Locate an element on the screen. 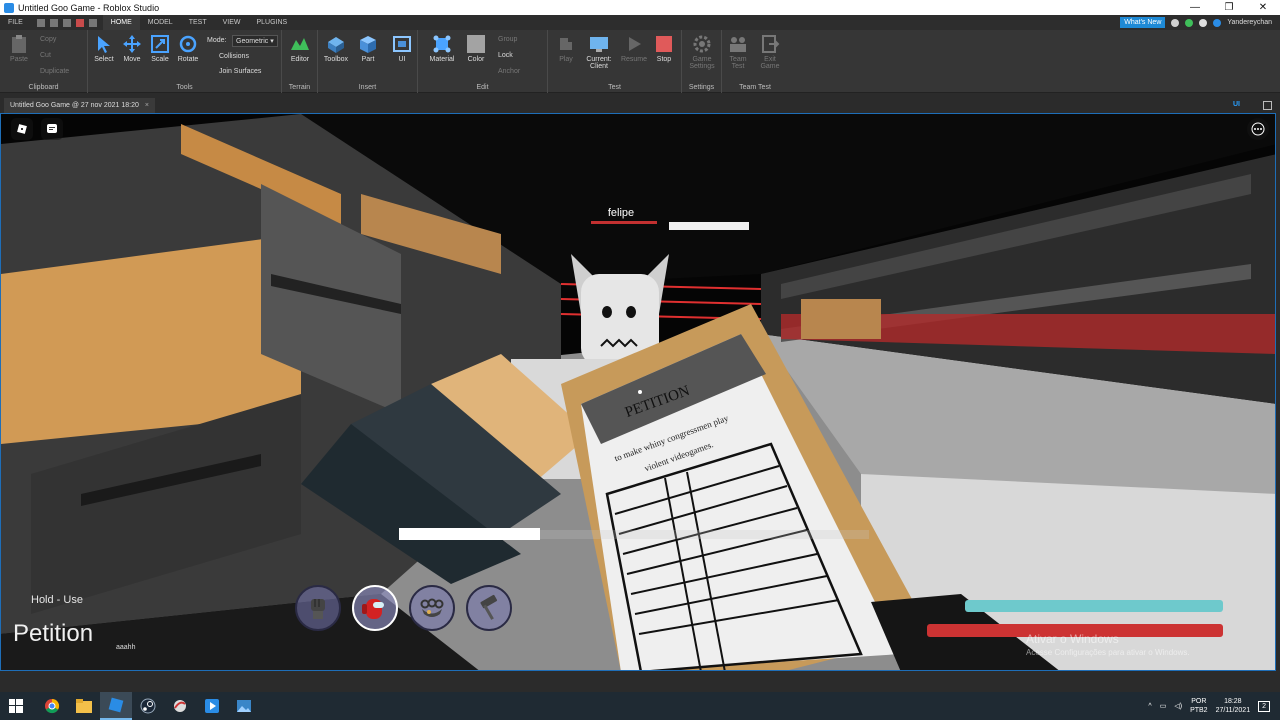 The image size is (1280, 720). lock-button: Lock is located at coordinates (505, 55).